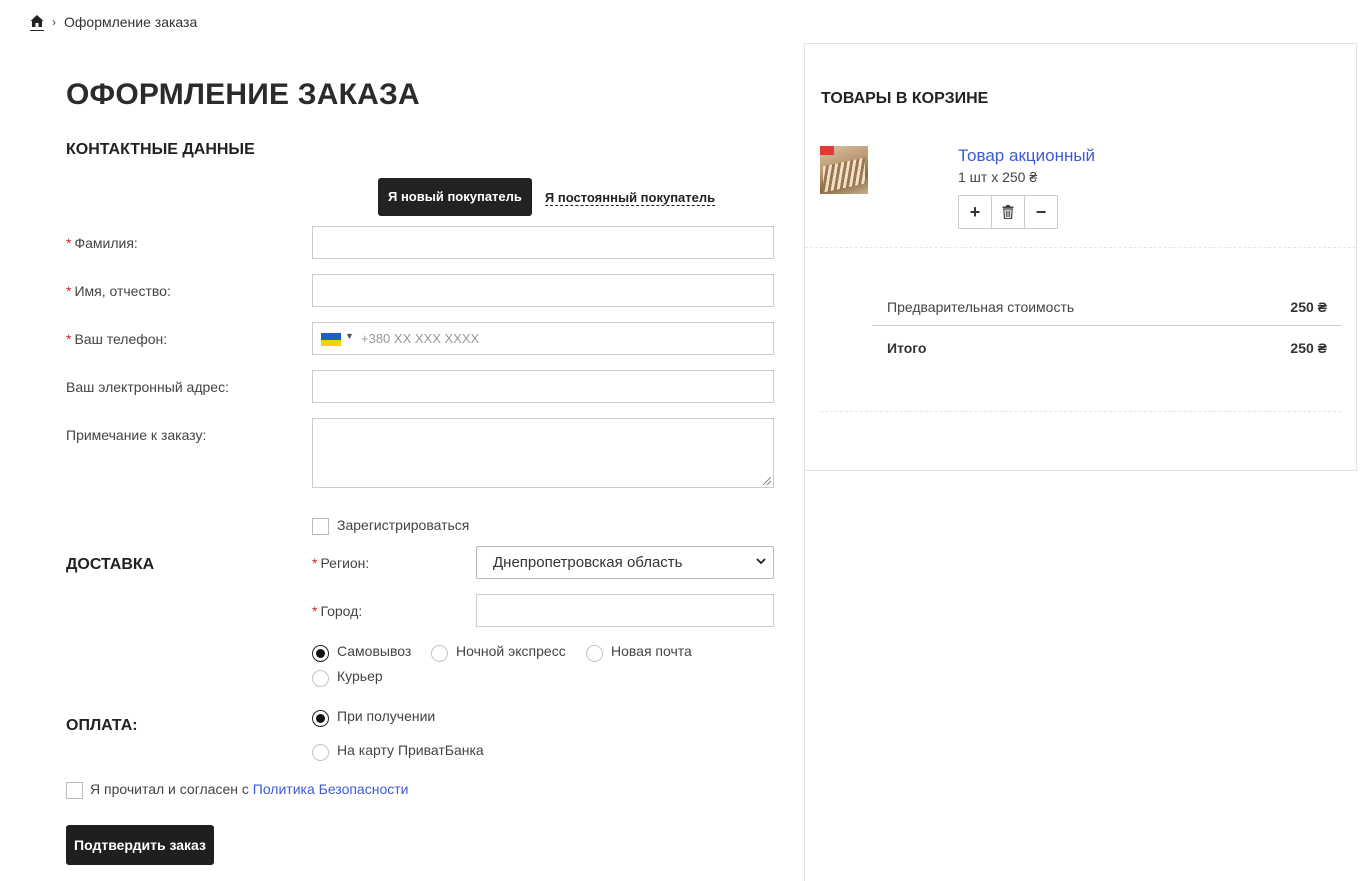 Image resolution: width=1364 pixels, height=881 pixels. Describe the element at coordinates (625, 610) in the screenshot. I see `city-input` at that location.